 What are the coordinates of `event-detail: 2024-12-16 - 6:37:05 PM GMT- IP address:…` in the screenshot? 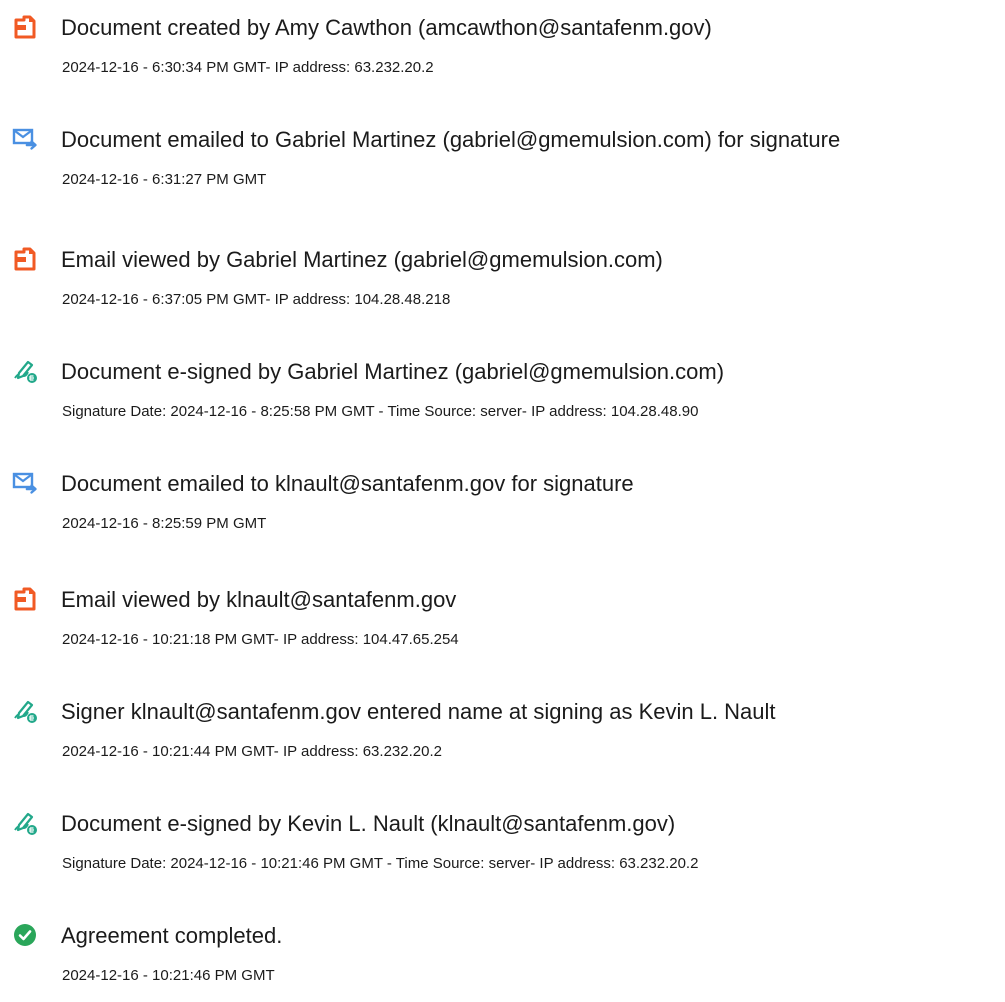 It's located at (256, 299).